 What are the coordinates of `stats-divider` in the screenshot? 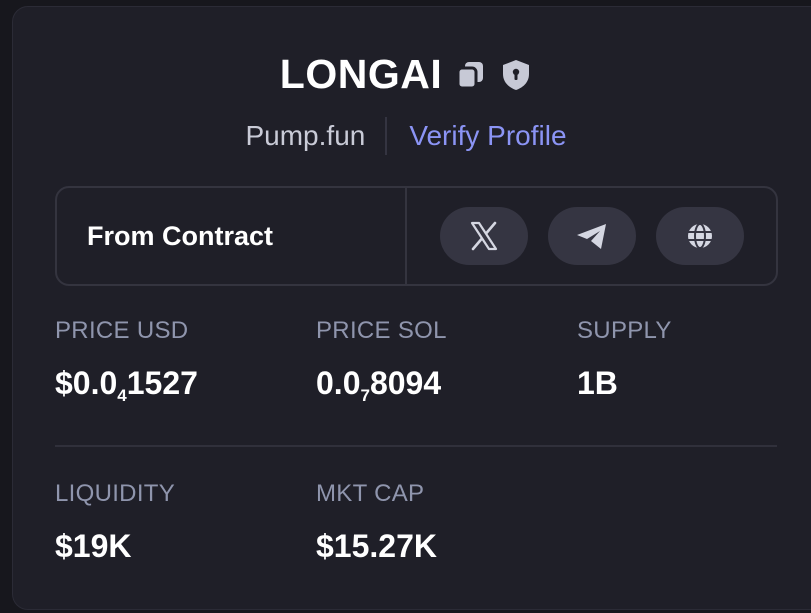 It's located at (416, 446).